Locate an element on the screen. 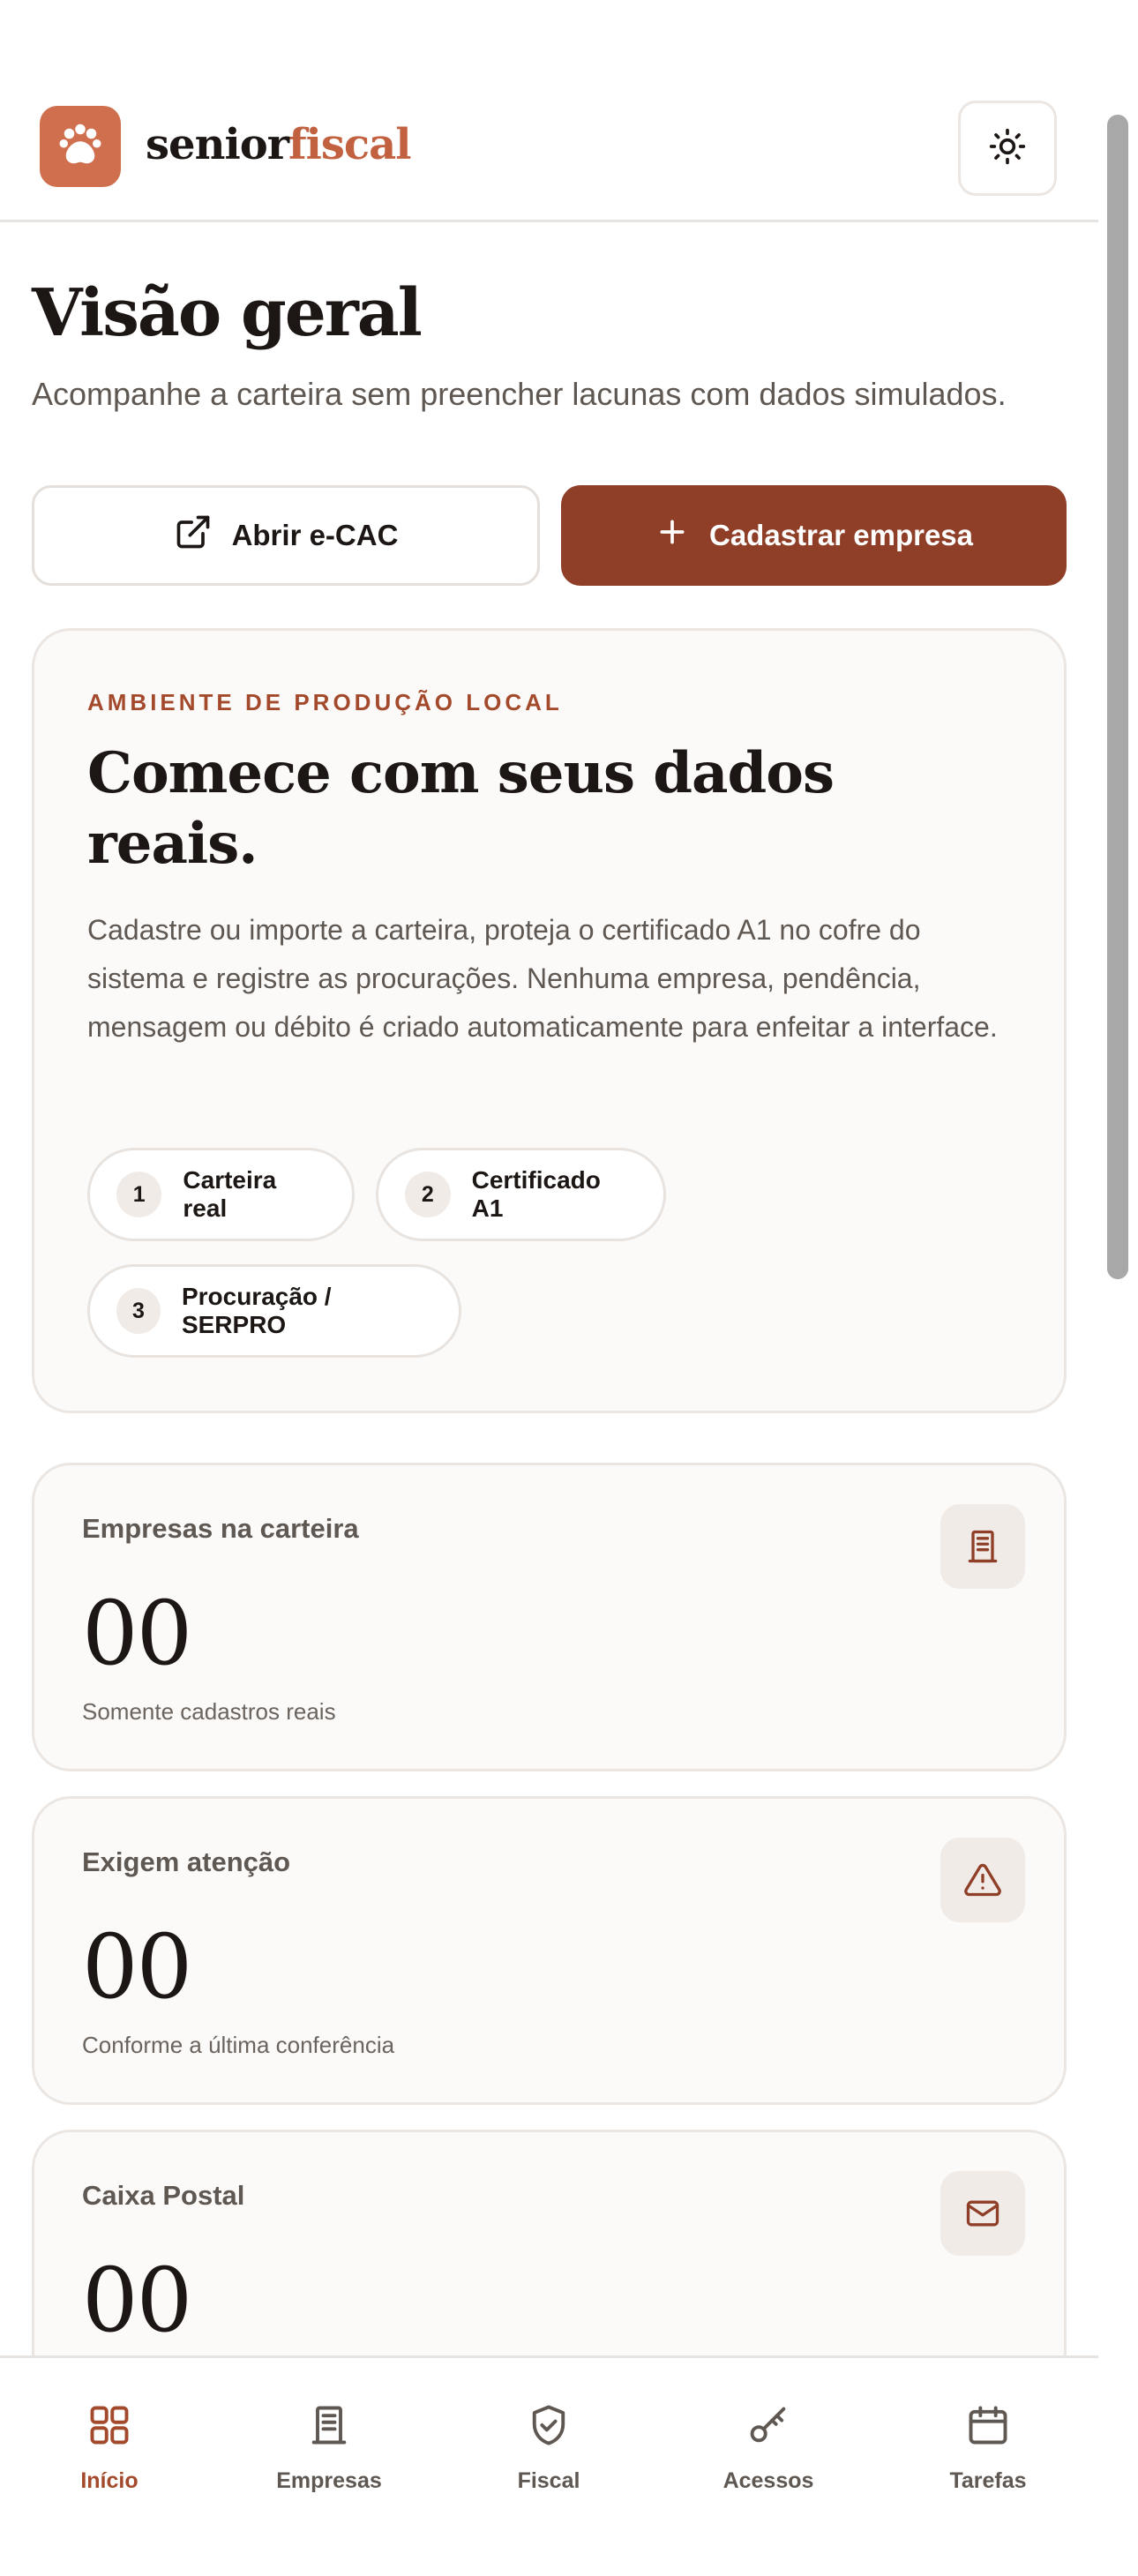 The width and height of the screenshot is (1138, 2576). brand-name: seniorfiscal is located at coordinates (278, 144).